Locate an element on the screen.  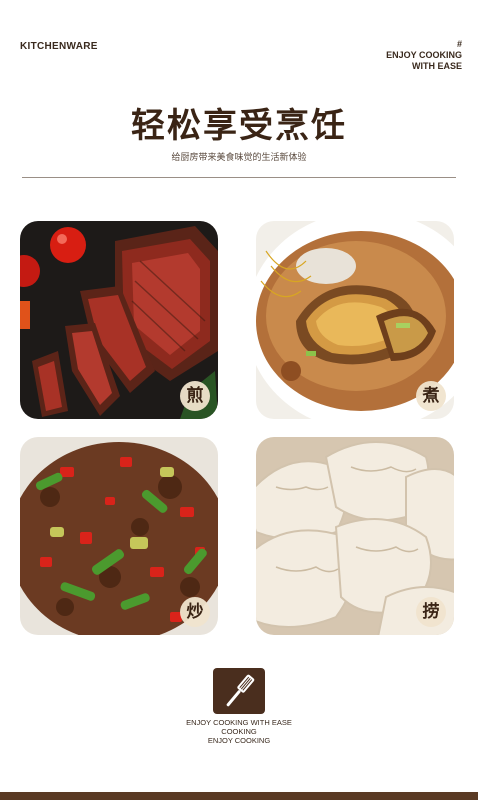
footer-line-2: COOKING is located at coordinates (239, 731).